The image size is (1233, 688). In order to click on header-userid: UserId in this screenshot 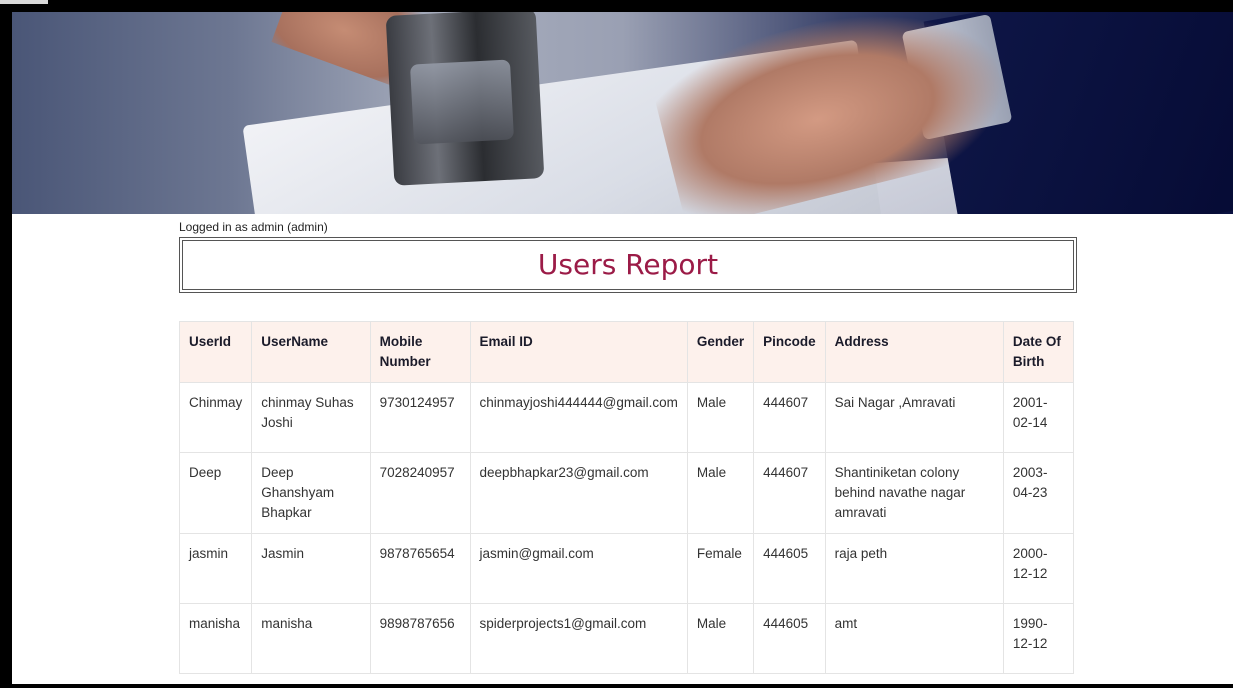, I will do `click(215, 352)`.